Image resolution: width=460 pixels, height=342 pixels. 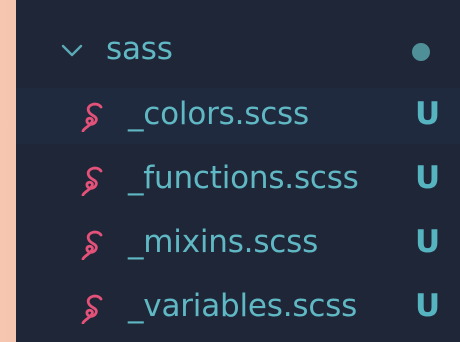 I want to click on folder-status-dot, so click(x=421, y=52).